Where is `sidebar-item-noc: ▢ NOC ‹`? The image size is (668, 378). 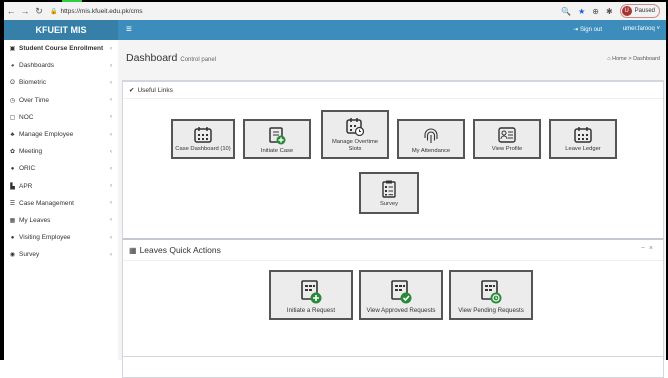 sidebar-item-noc: ▢ NOC ‹ is located at coordinates (61, 117).